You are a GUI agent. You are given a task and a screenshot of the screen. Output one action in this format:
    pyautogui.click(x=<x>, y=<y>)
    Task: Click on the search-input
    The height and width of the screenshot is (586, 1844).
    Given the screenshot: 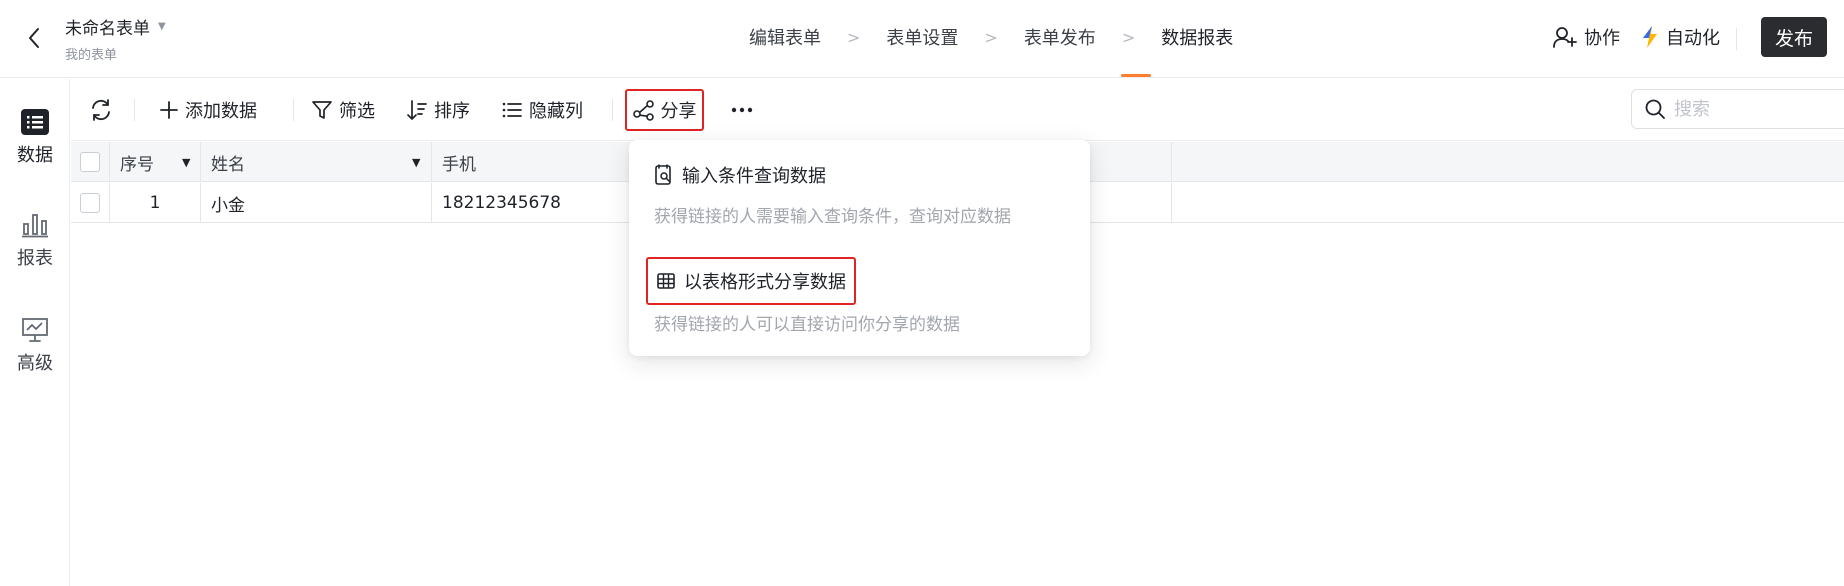 What is the action you would take?
    pyautogui.click(x=1759, y=109)
    